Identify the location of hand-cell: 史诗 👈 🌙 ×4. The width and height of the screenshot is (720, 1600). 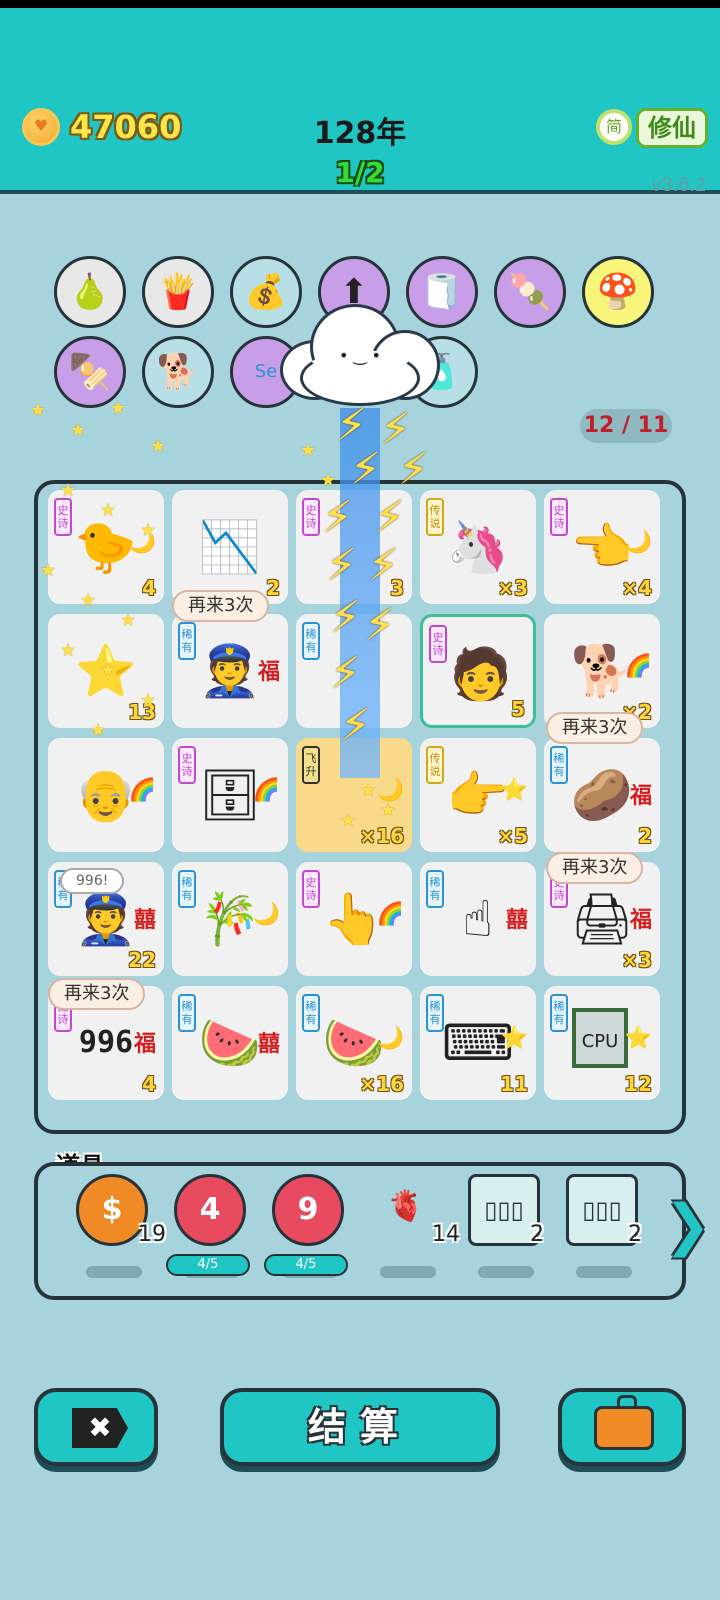
(602, 547).